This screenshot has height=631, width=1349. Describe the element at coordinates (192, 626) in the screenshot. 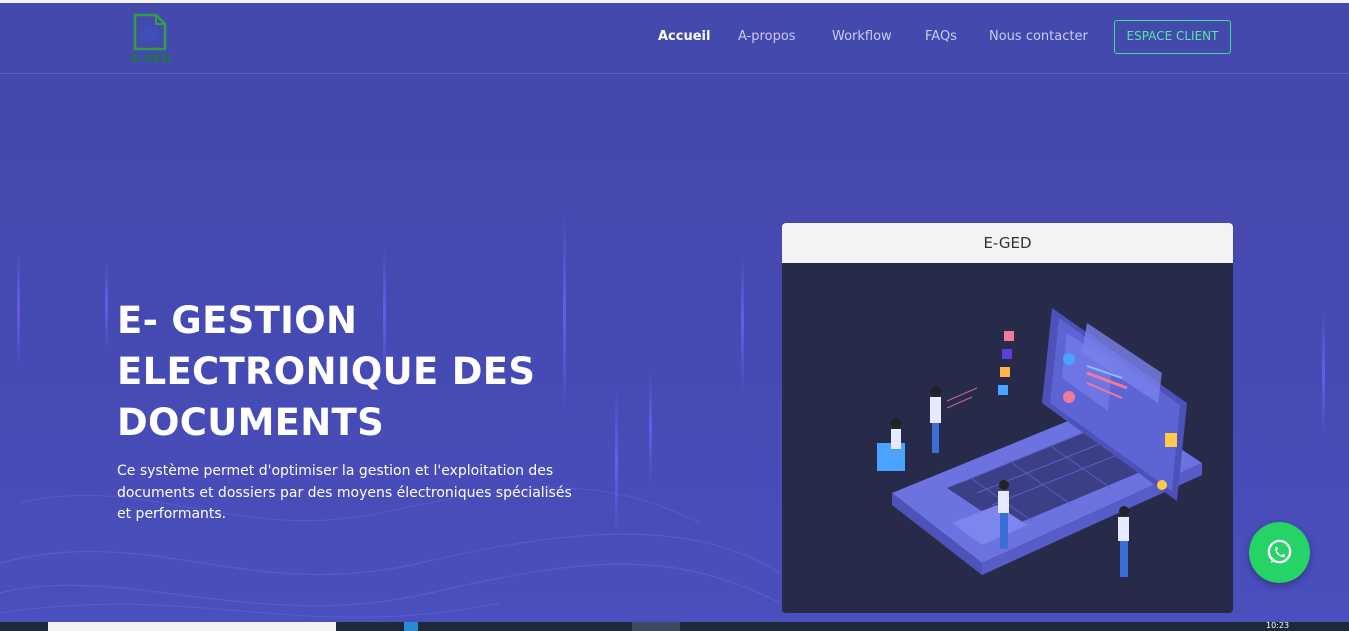

I see `taskbar-search-box` at that location.